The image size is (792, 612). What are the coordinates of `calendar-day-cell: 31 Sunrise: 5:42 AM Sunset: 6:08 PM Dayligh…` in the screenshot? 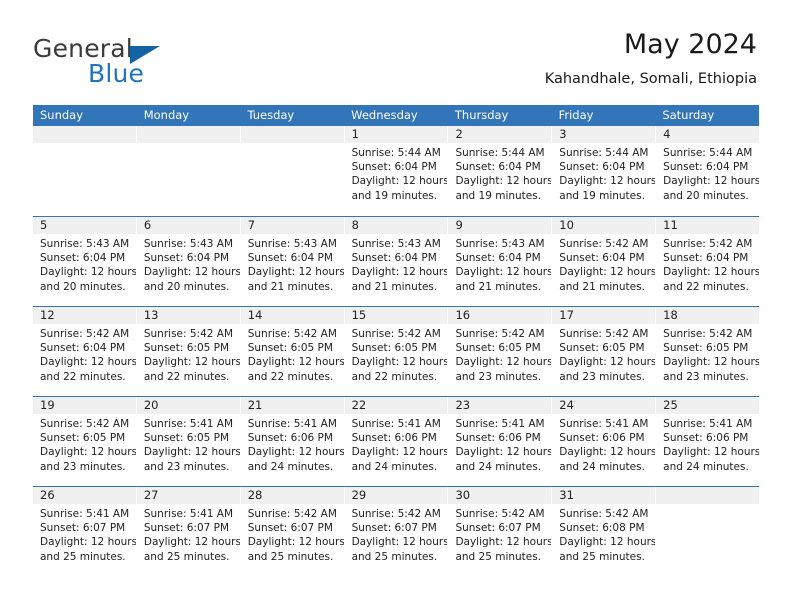 It's located at (604, 531).